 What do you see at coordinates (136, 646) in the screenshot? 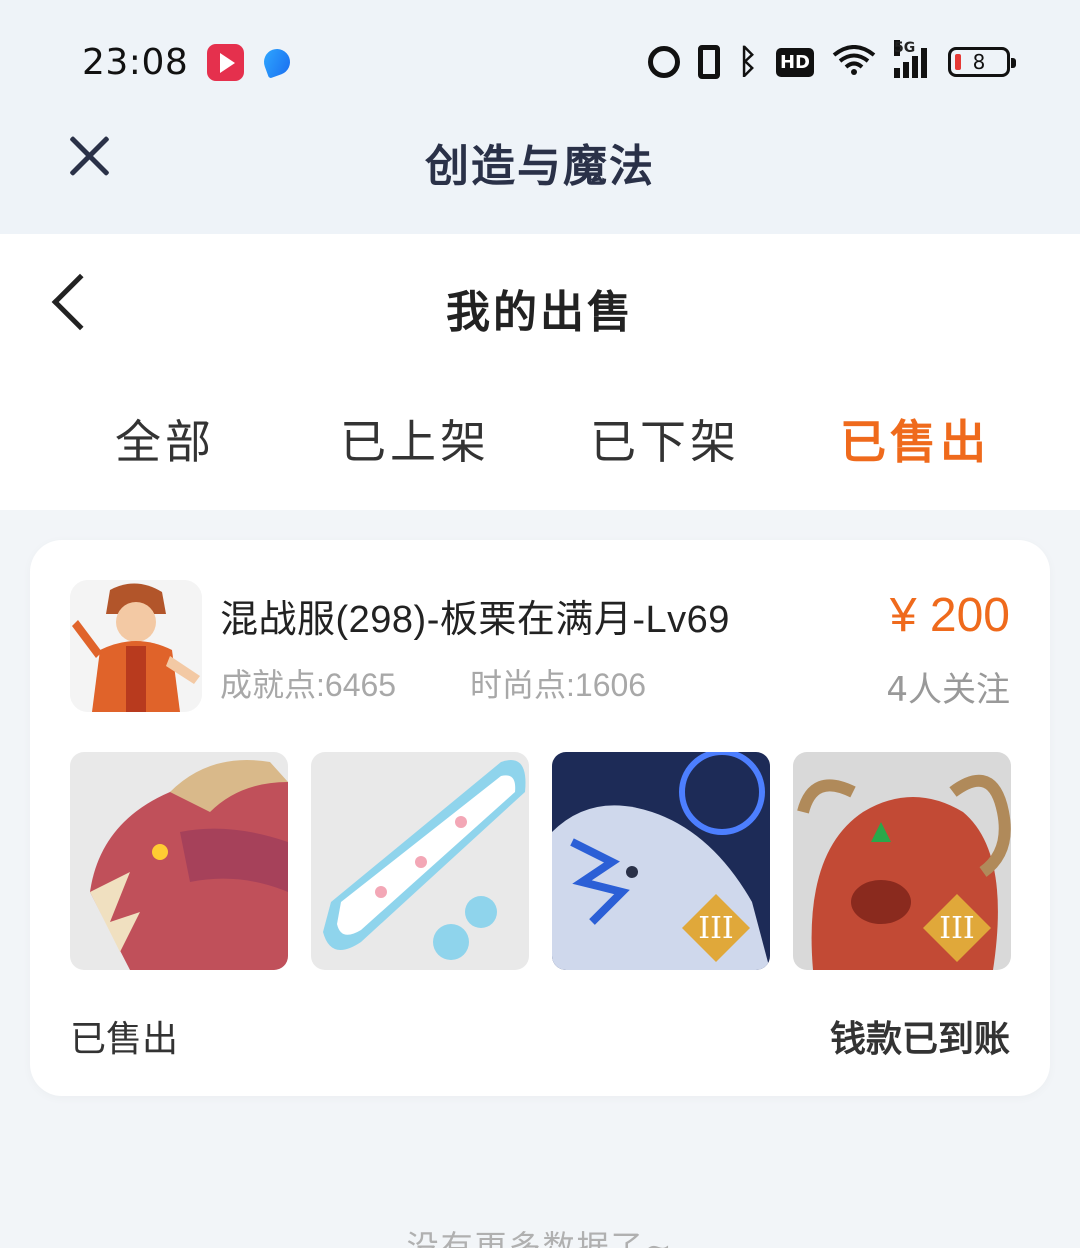
I see `character-avatar` at bounding box center [136, 646].